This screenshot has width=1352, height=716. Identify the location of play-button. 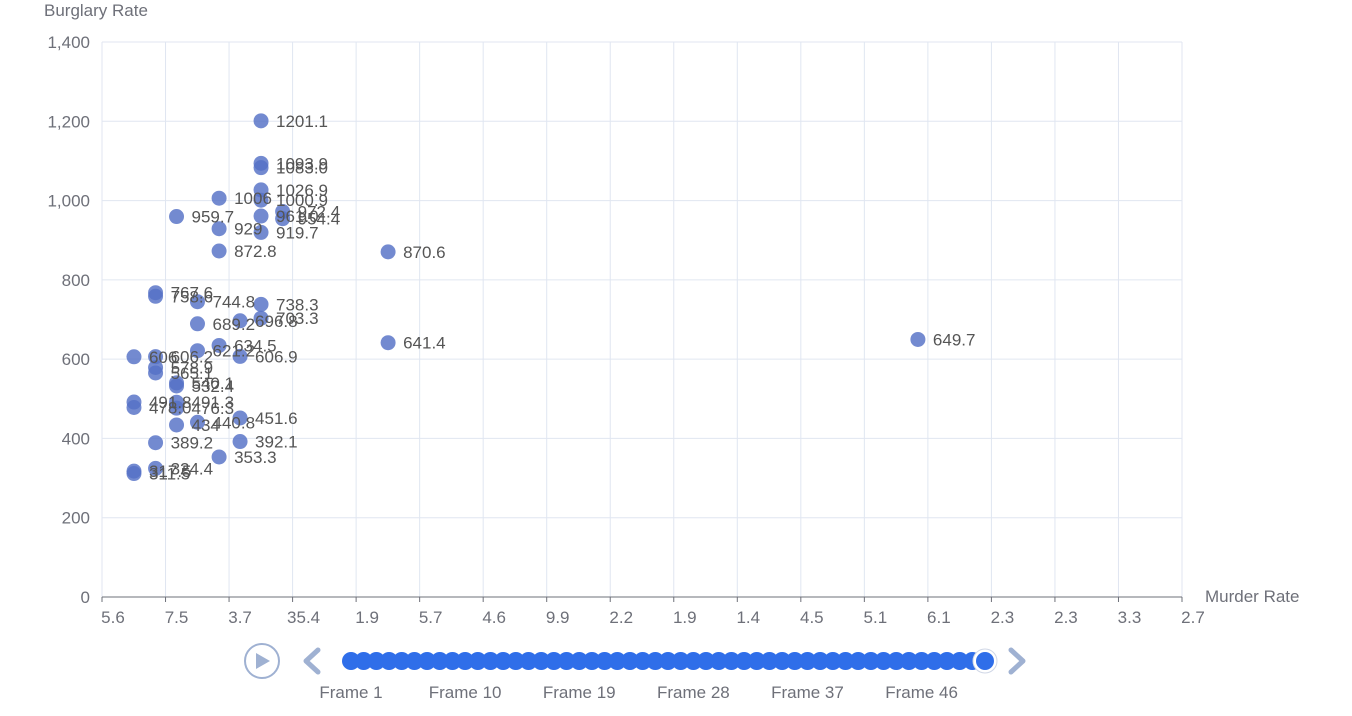
(262, 661).